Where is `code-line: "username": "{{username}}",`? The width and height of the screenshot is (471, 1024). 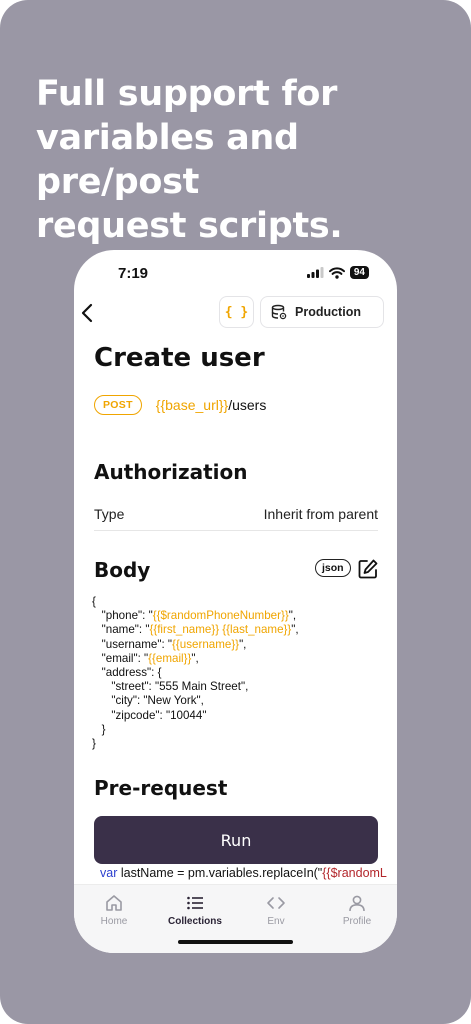
code-line: "username": "{{username}}", is located at coordinates (195, 645).